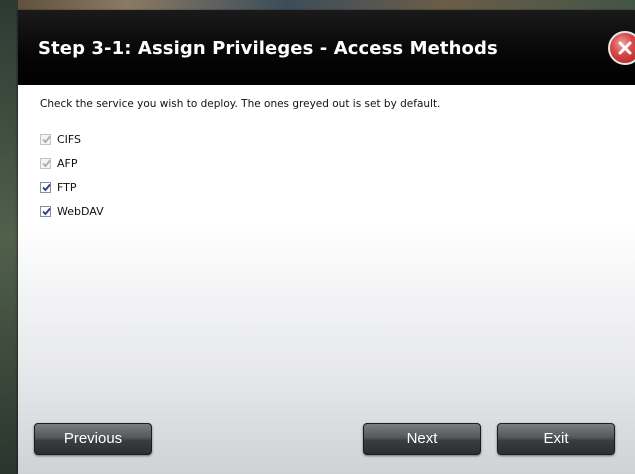  I want to click on service-list: CIFS AFP FTP WebDAV, so click(72, 175).